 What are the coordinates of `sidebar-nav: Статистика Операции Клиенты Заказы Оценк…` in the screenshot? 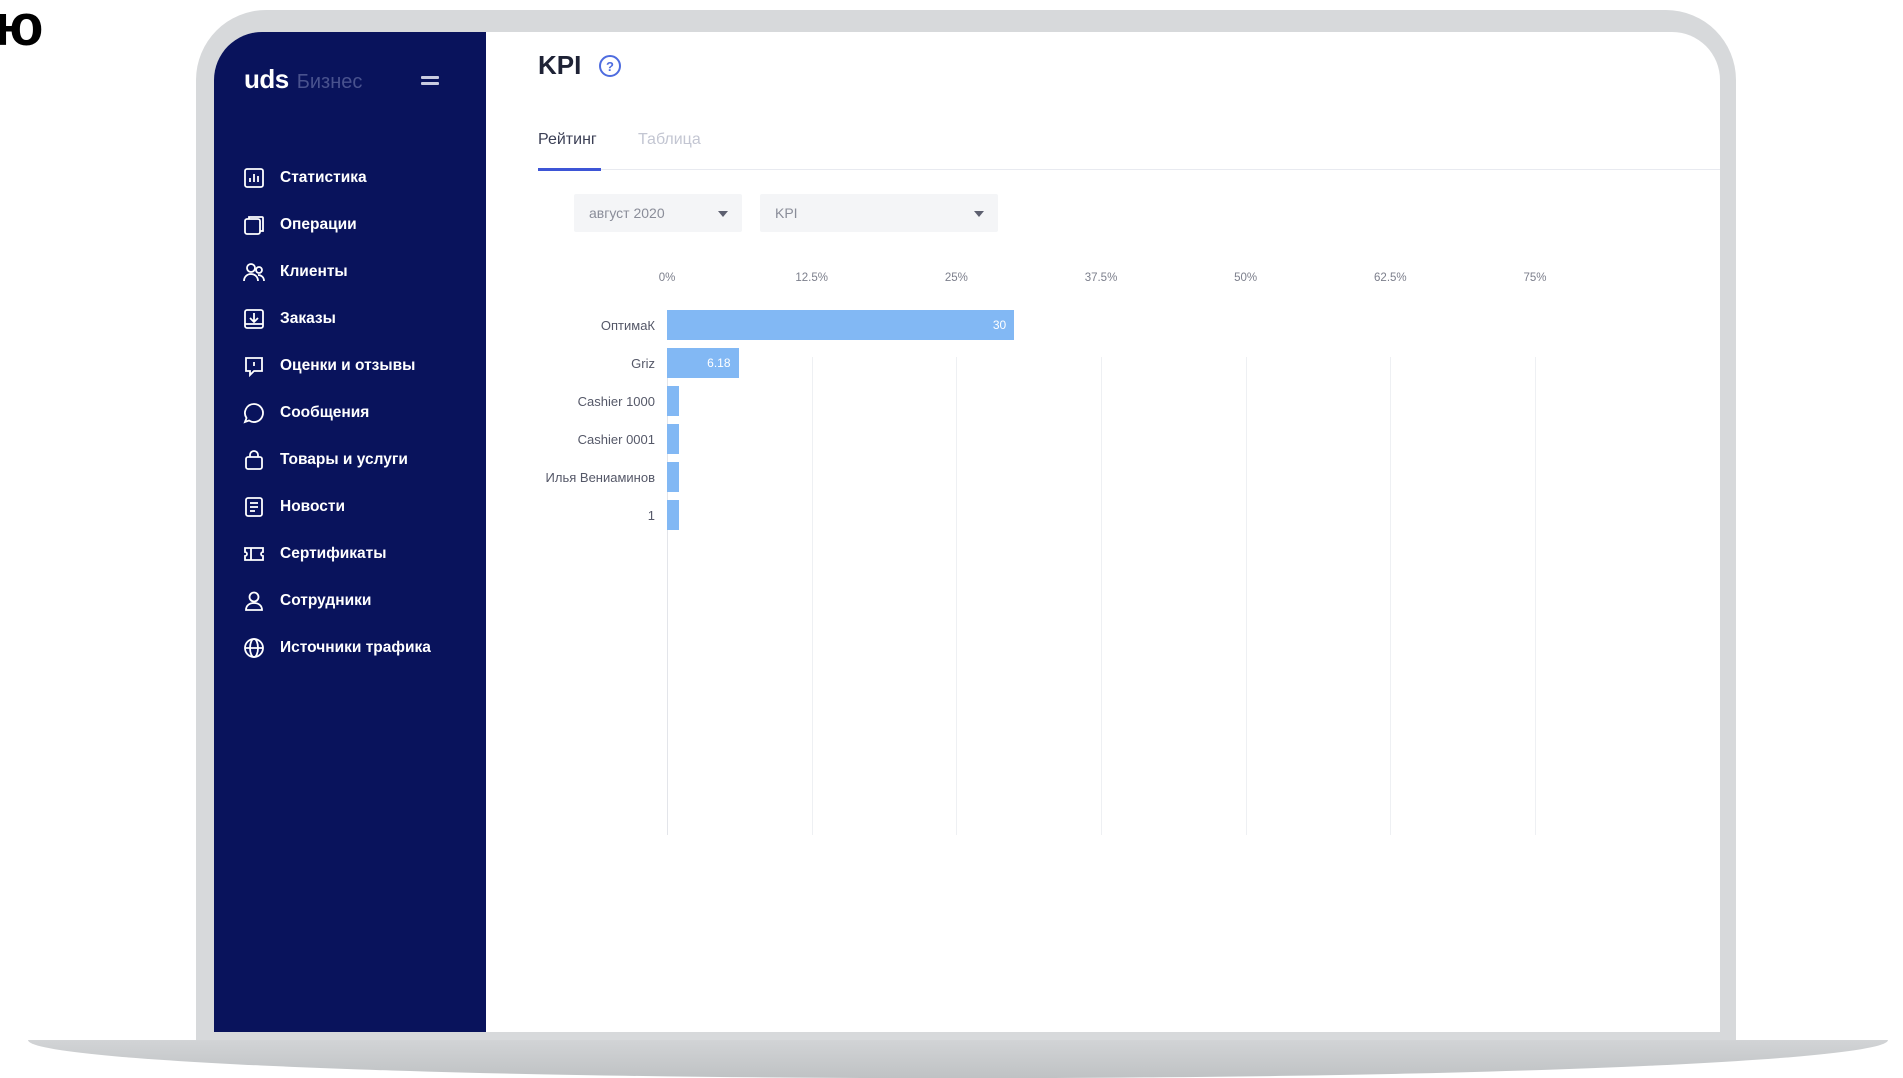 It's located at (336, 412).